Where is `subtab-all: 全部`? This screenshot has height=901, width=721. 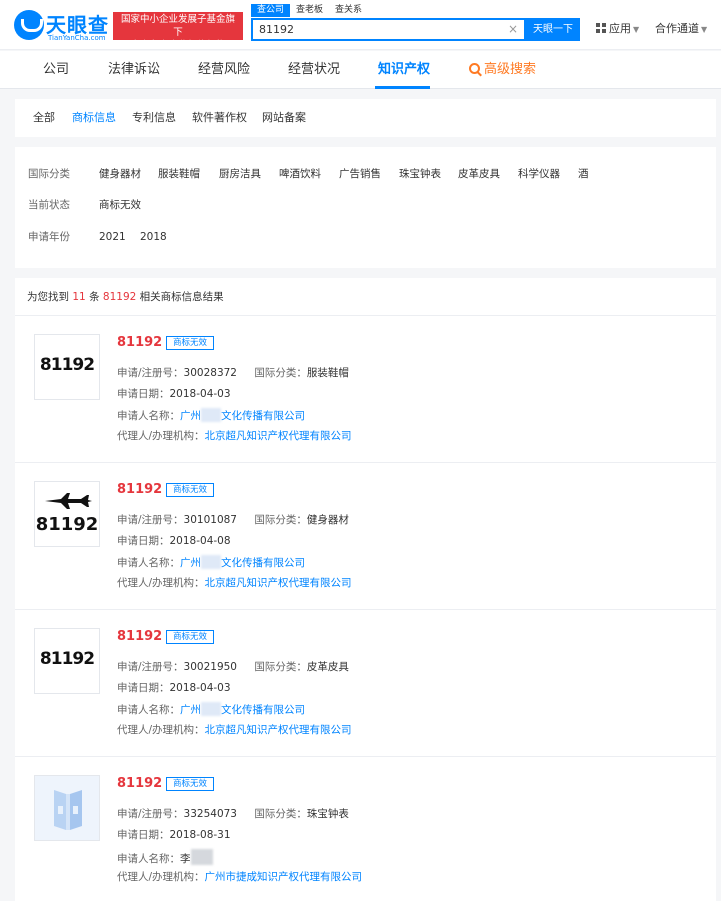
subtab-all: 全部 is located at coordinates (44, 117).